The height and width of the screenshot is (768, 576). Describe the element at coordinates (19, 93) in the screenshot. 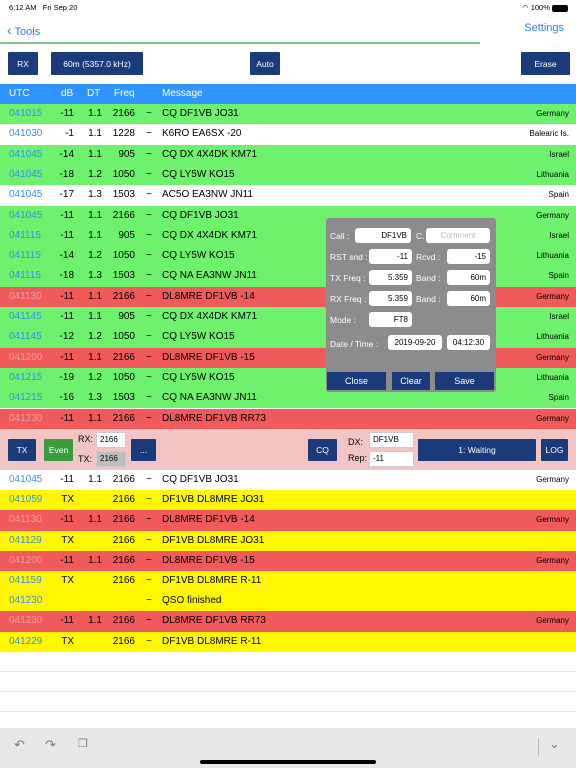

I see `header-utc: UTC` at that location.